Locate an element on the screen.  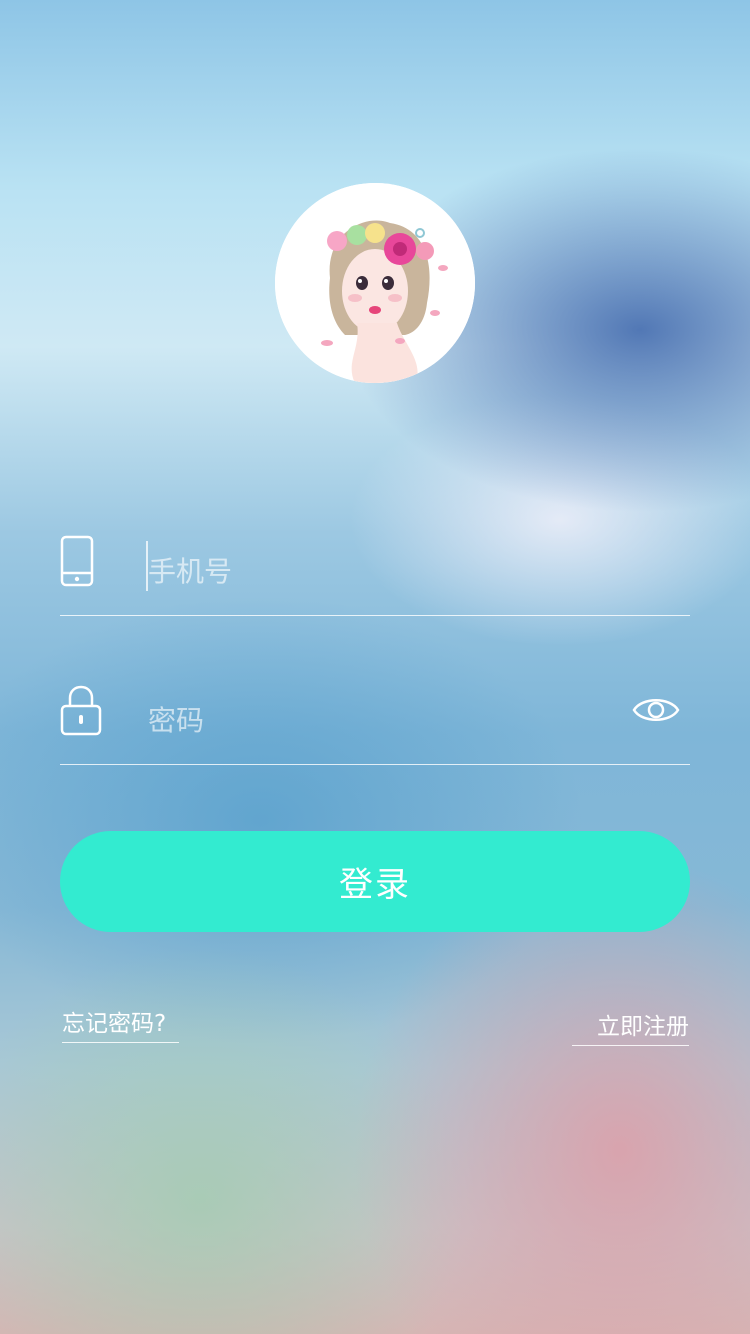
password-field is located at coordinates (375, 724).